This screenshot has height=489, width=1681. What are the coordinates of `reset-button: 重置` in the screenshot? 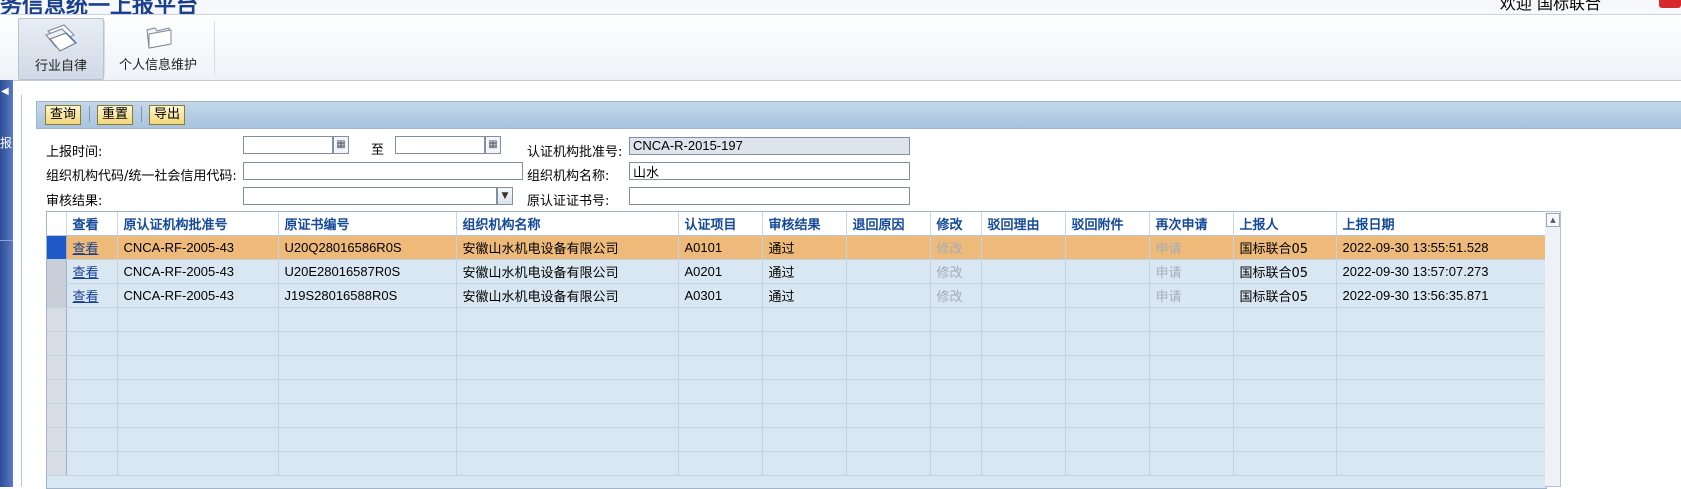 It's located at (115, 115).